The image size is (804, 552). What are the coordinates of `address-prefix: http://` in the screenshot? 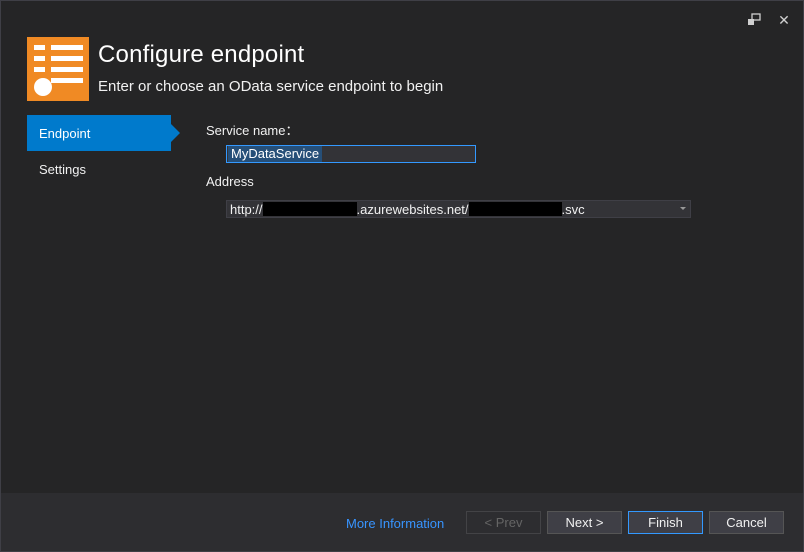 It's located at (246, 209).